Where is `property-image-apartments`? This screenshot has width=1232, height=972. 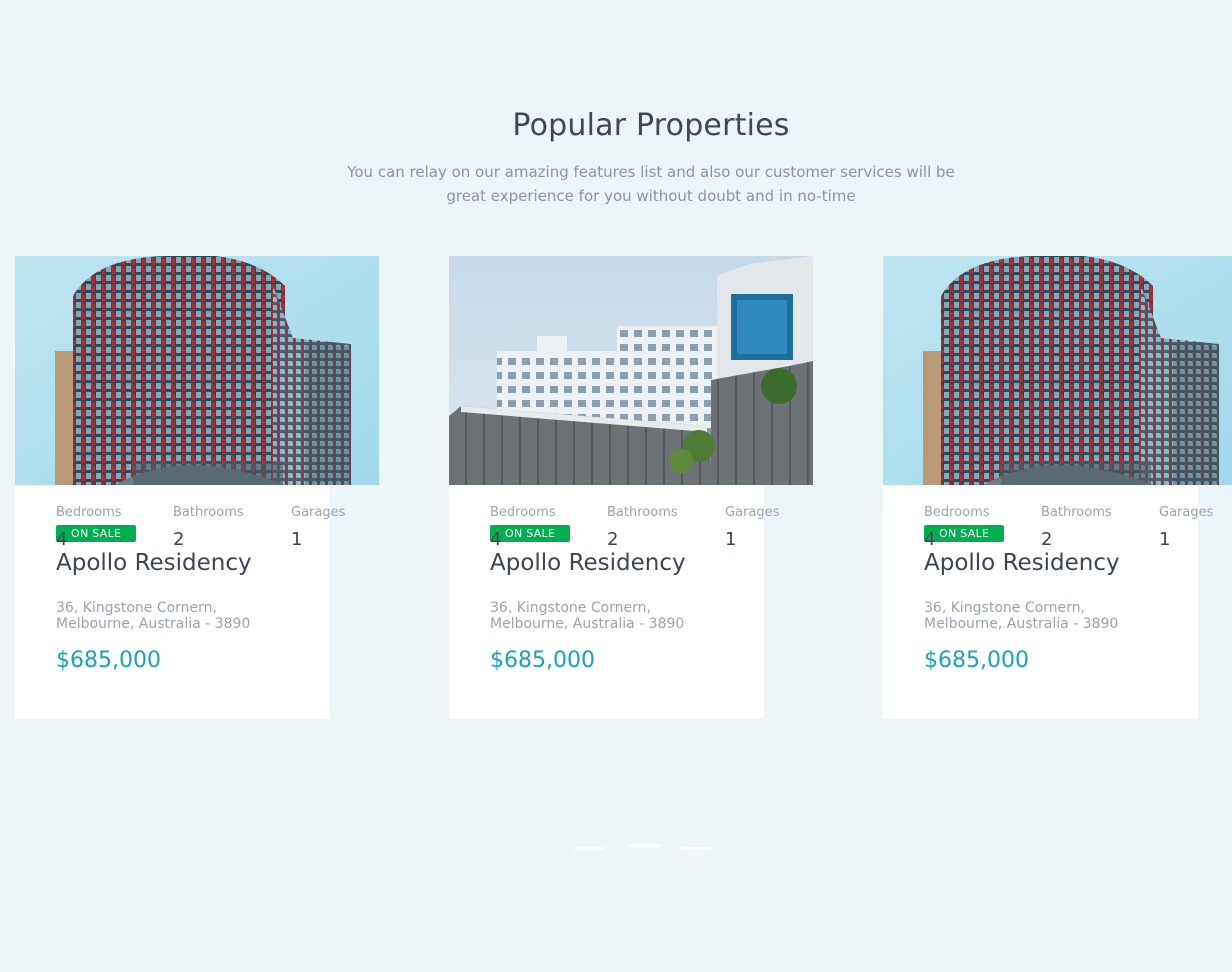 property-image-apartments is located at coordinates (631, 370).